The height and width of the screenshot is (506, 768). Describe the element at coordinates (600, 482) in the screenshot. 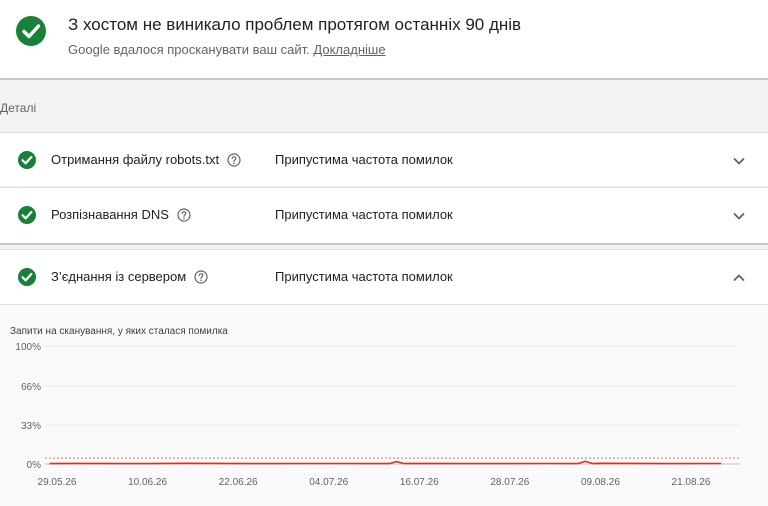

I see `x-tick-label: 09.08.26` at that location.